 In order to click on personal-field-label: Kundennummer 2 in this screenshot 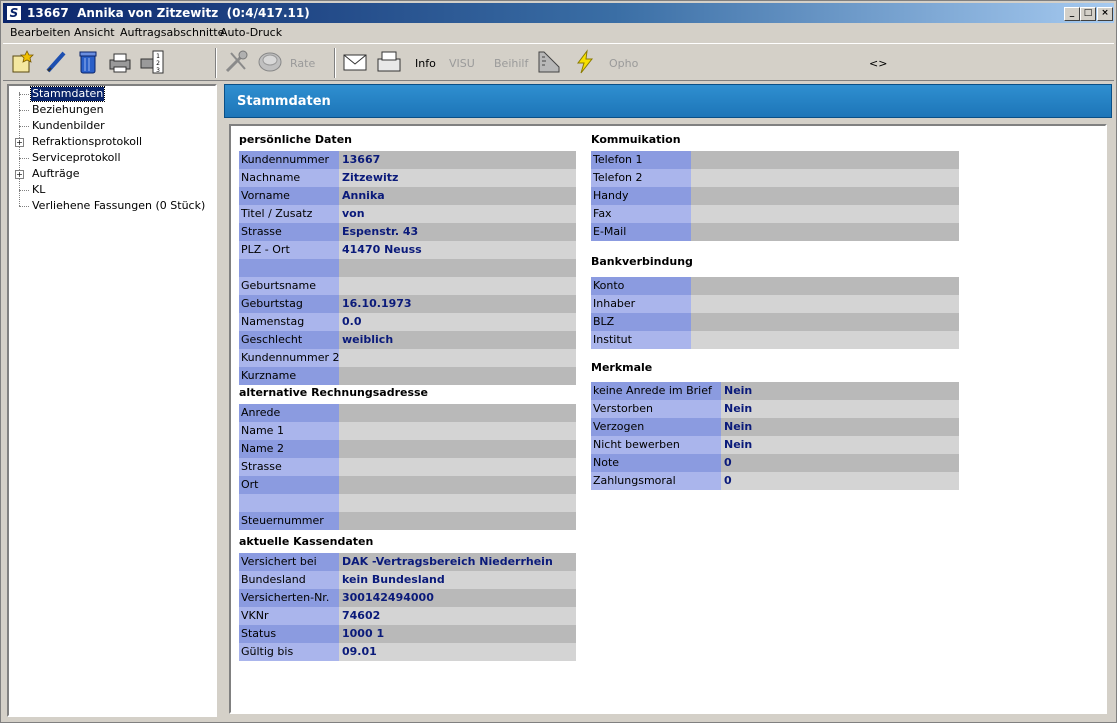, I will do `click(289, 358)`.